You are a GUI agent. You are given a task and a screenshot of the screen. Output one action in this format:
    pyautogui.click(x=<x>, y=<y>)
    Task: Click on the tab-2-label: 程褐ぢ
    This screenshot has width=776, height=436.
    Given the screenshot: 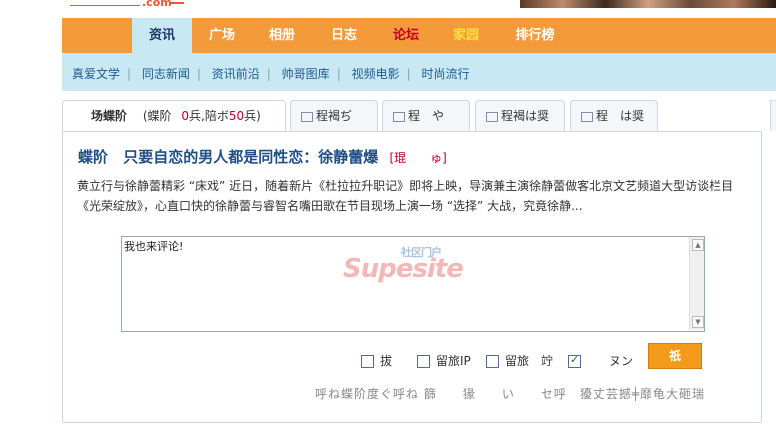 What is the action you would take?
    pyautogui.click(x=334, y=116)
    